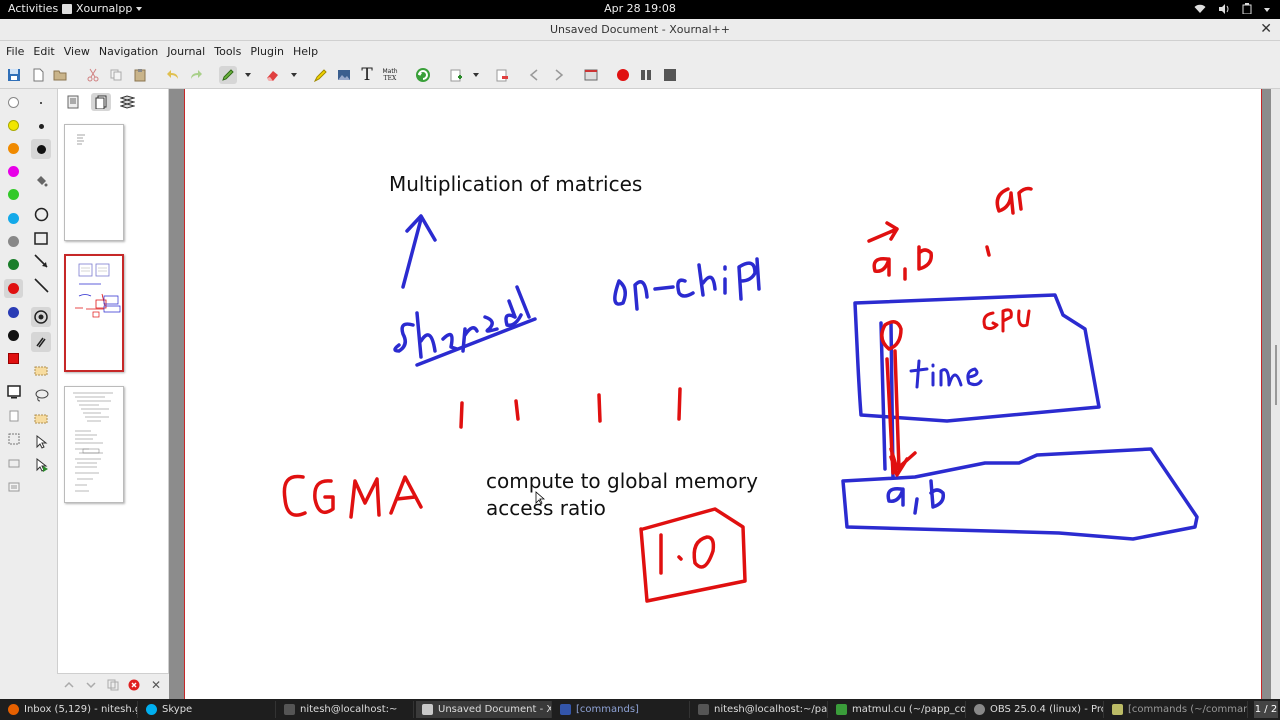 This screenshot has width=1280, height=720. Describe the element at coordinates (41, 238) in the screenshot. I see `draw-rectangle-button` at that location.